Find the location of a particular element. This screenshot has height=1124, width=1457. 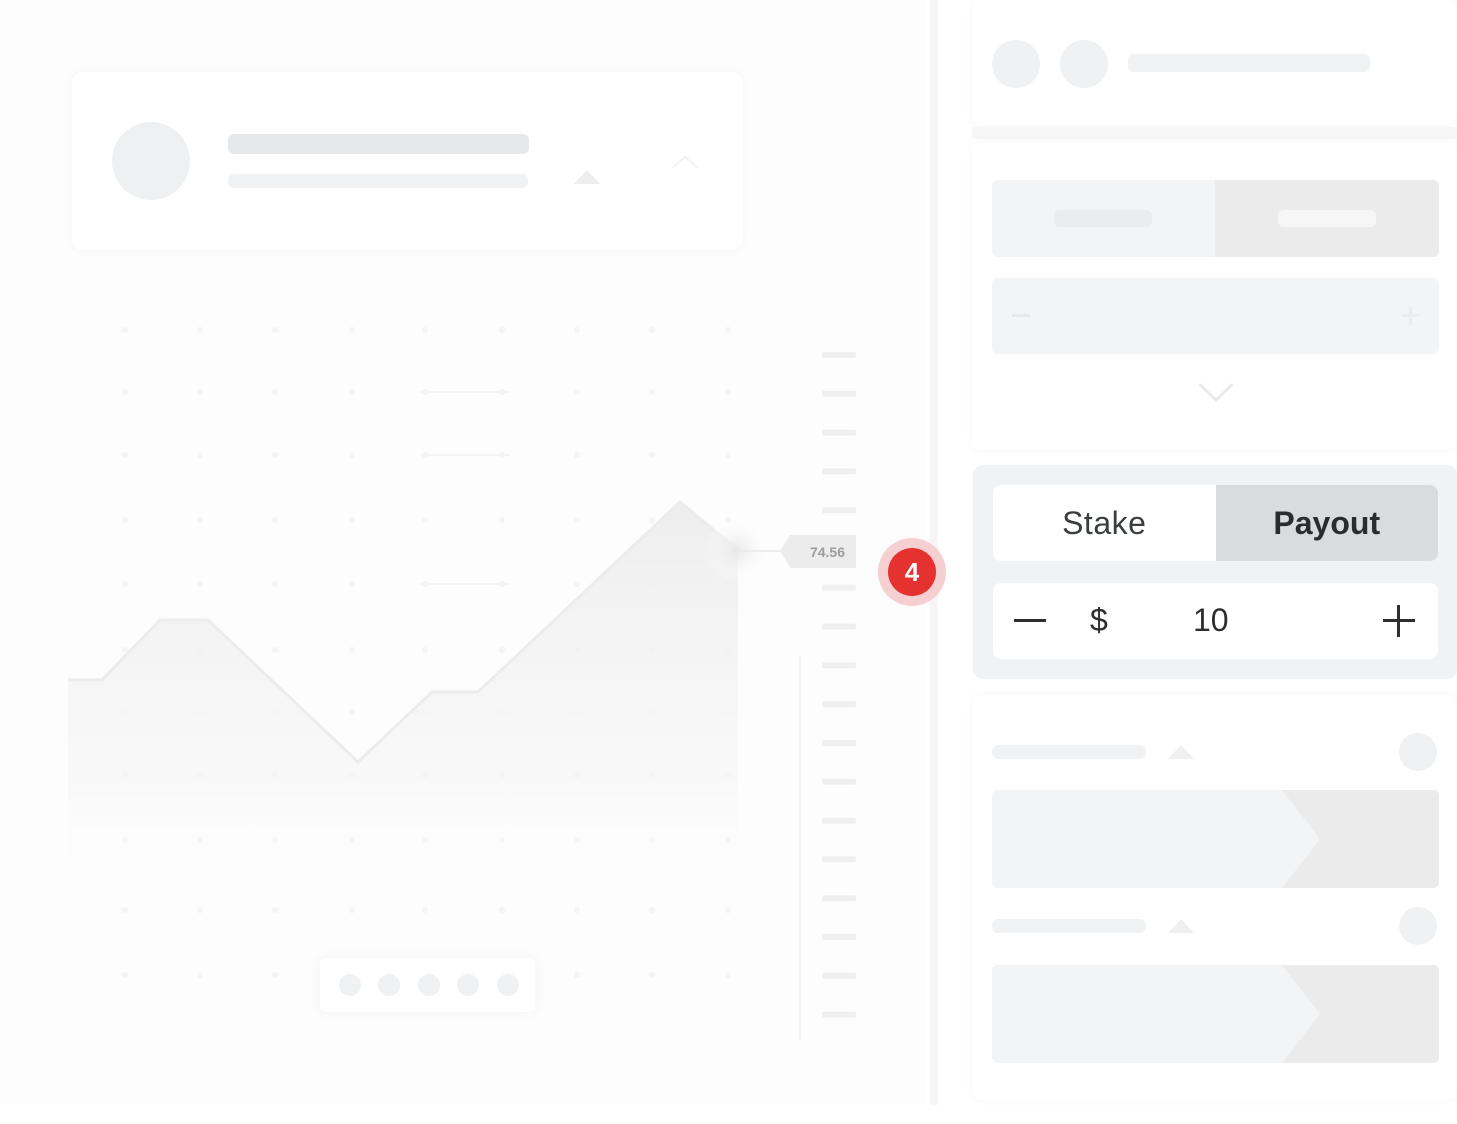

chevron-up-icon is located at coordinates (685, 162).